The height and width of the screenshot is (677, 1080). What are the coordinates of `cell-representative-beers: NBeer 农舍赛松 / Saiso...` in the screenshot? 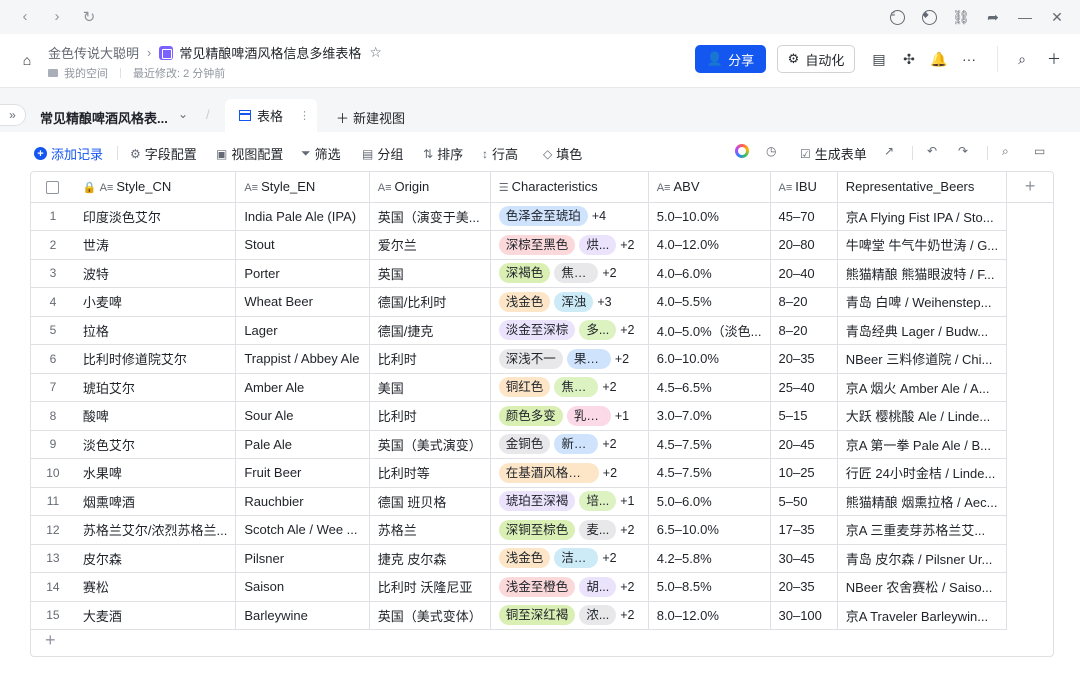 It's located at (922, 587).